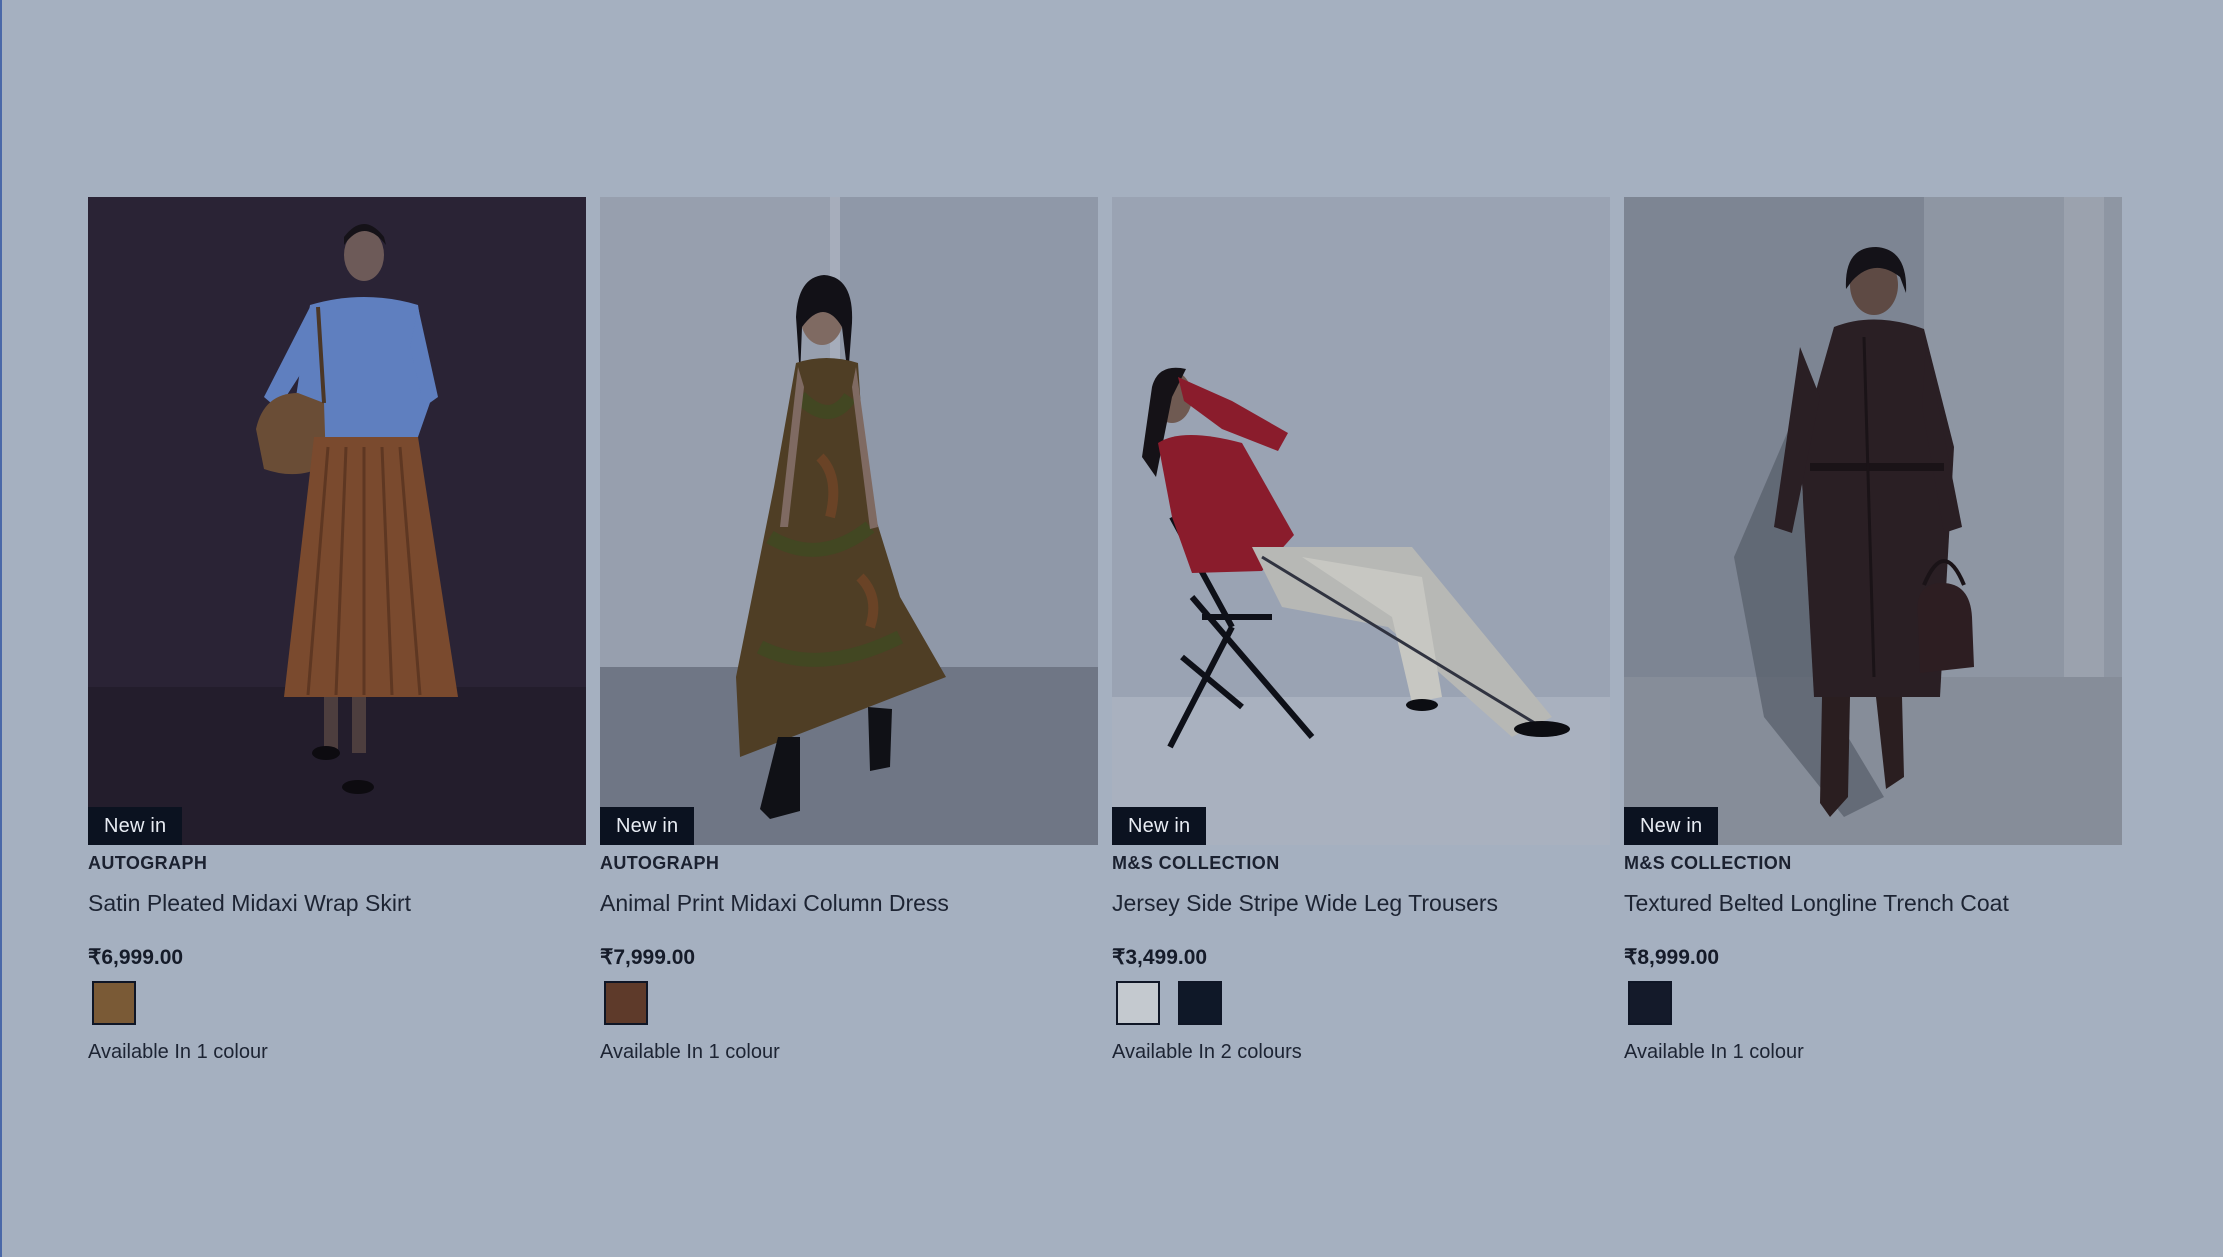 The width and height of the screenshot is (2223, 1257). I want to click on product-price: ₹3,499.00, so click(1160, 957).